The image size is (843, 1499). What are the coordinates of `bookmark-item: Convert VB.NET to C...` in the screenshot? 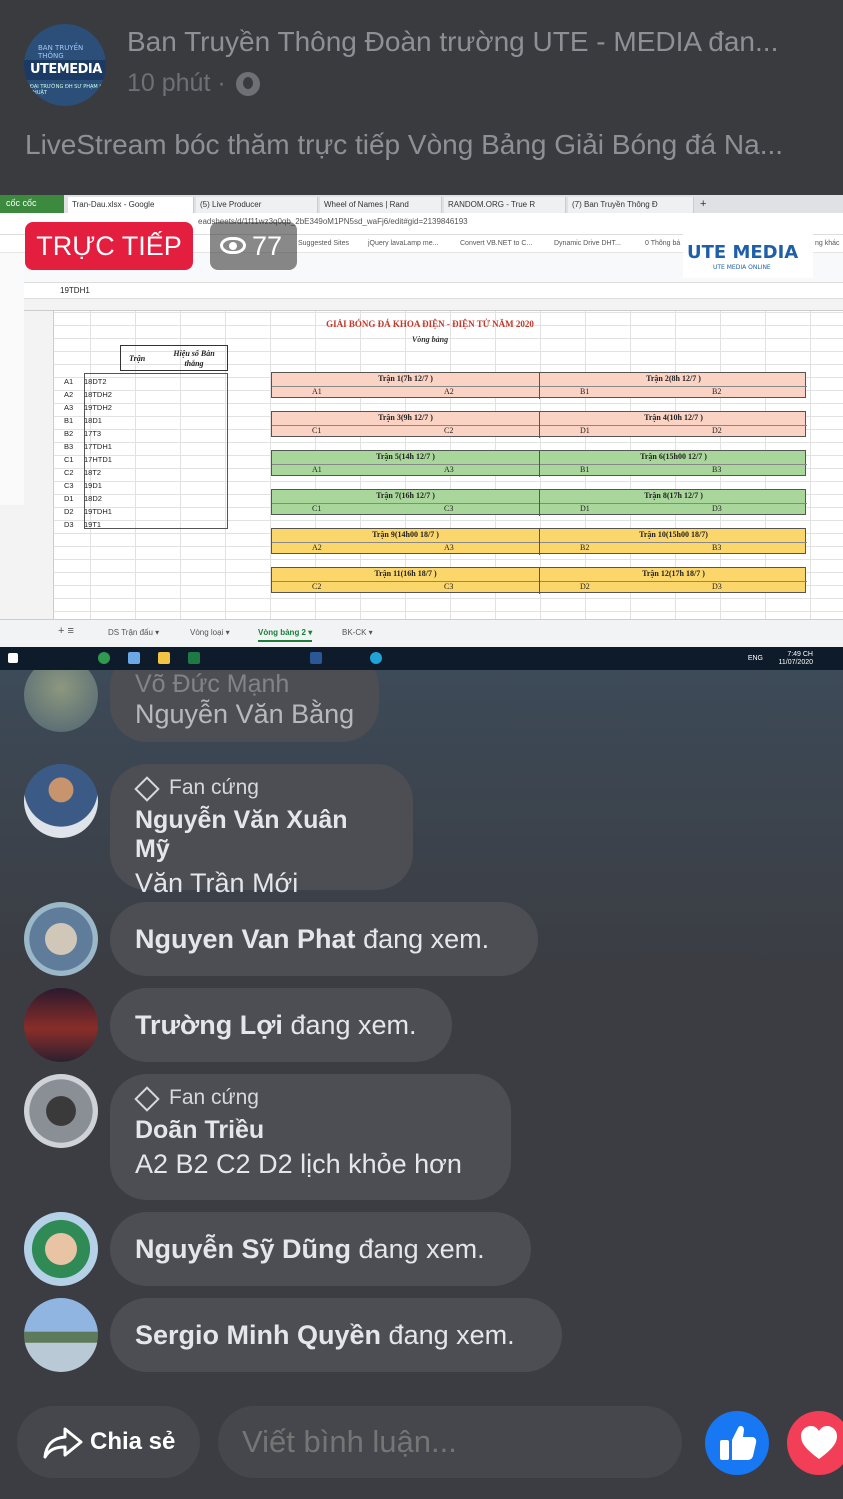 It's located at (496, 243).